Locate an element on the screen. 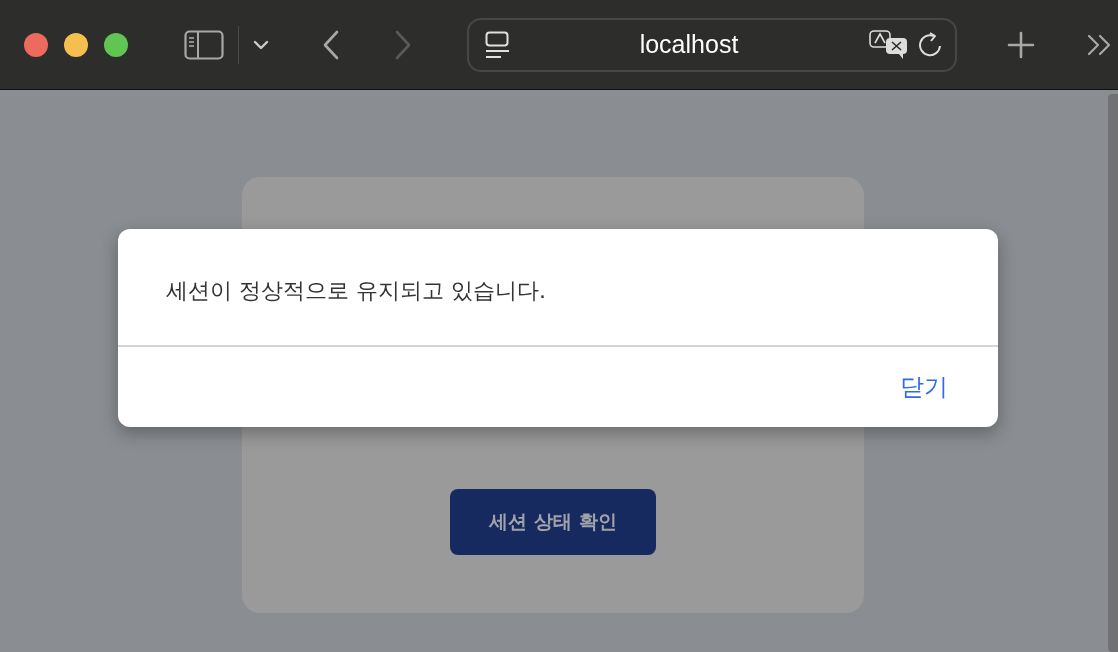  zoom-window-button is located at coordinates (116, 44).